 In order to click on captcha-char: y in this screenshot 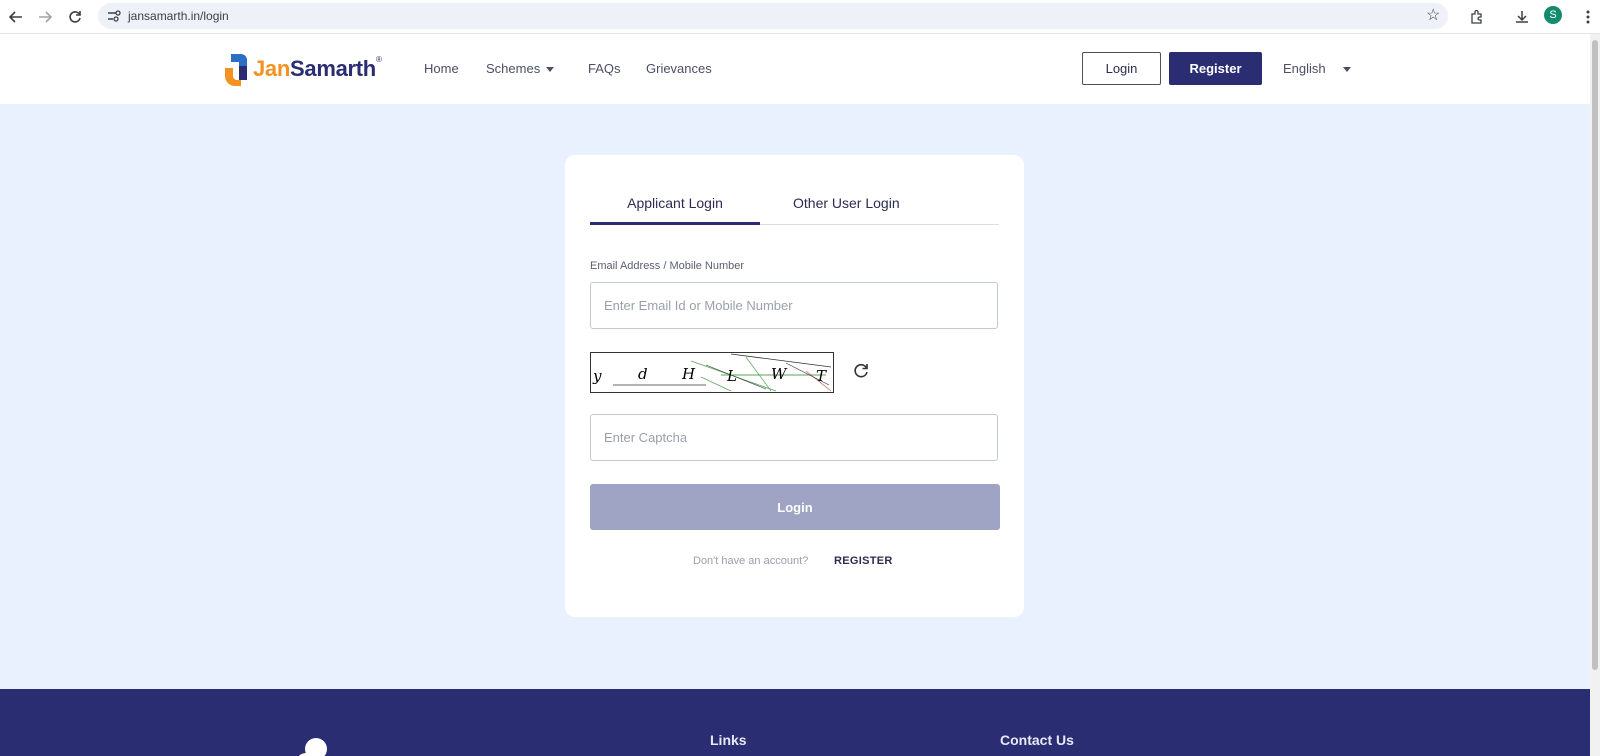, I will do `click(597, 376)`.